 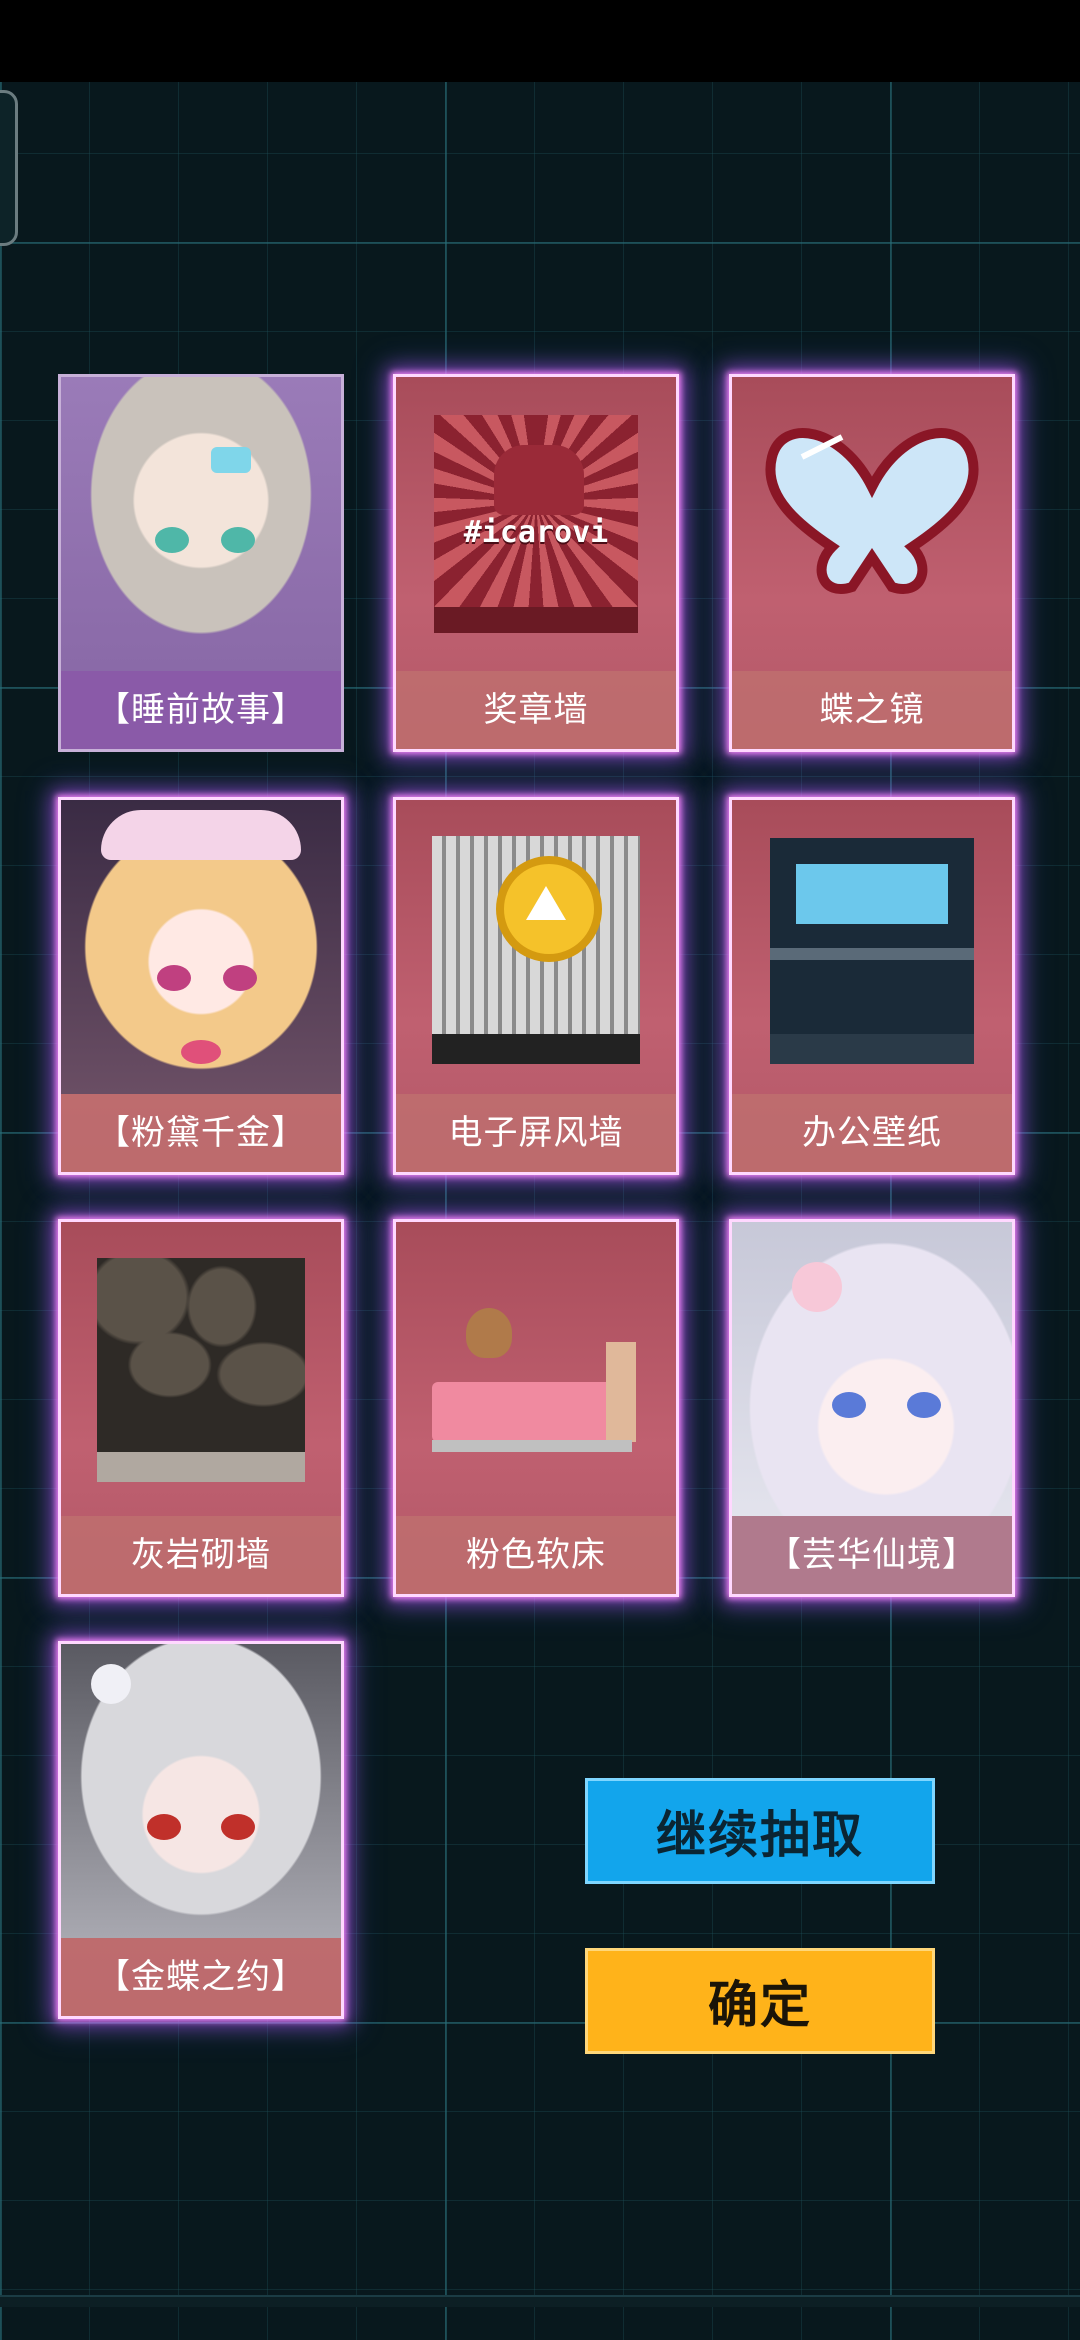 I want to click on reward-card-butterfly-mirror: 蝶之镜, so click(x=872, y=563).